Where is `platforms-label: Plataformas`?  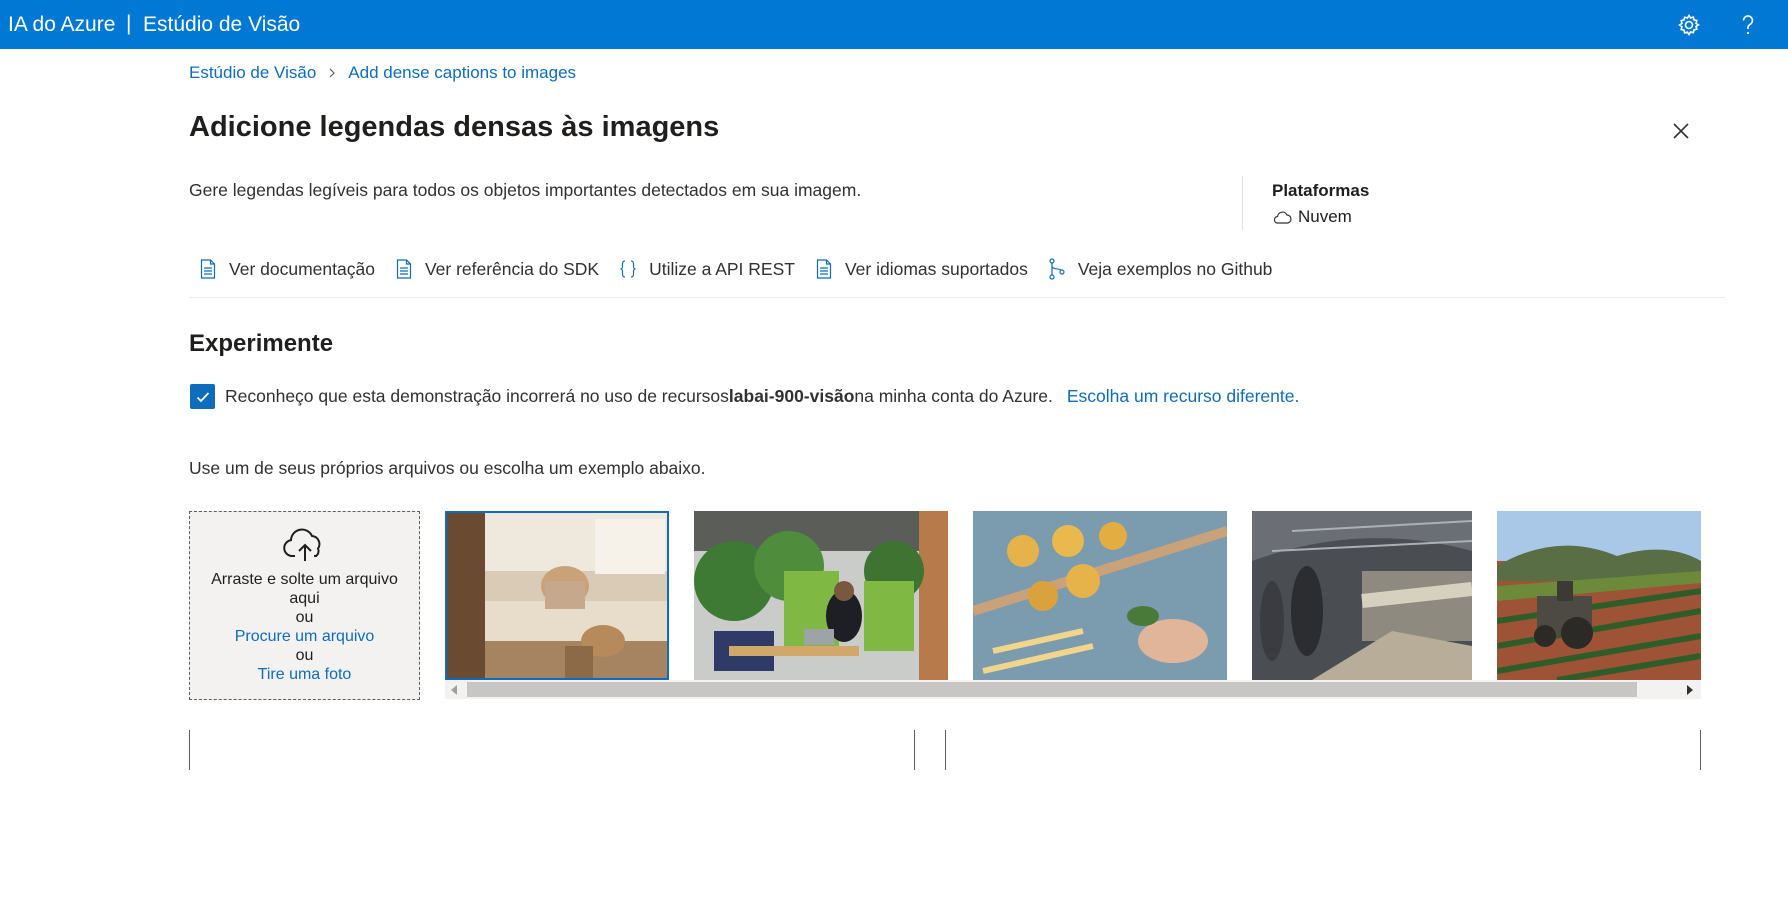 platforms-label: Plataformas is located at coordinates (1321, 190).